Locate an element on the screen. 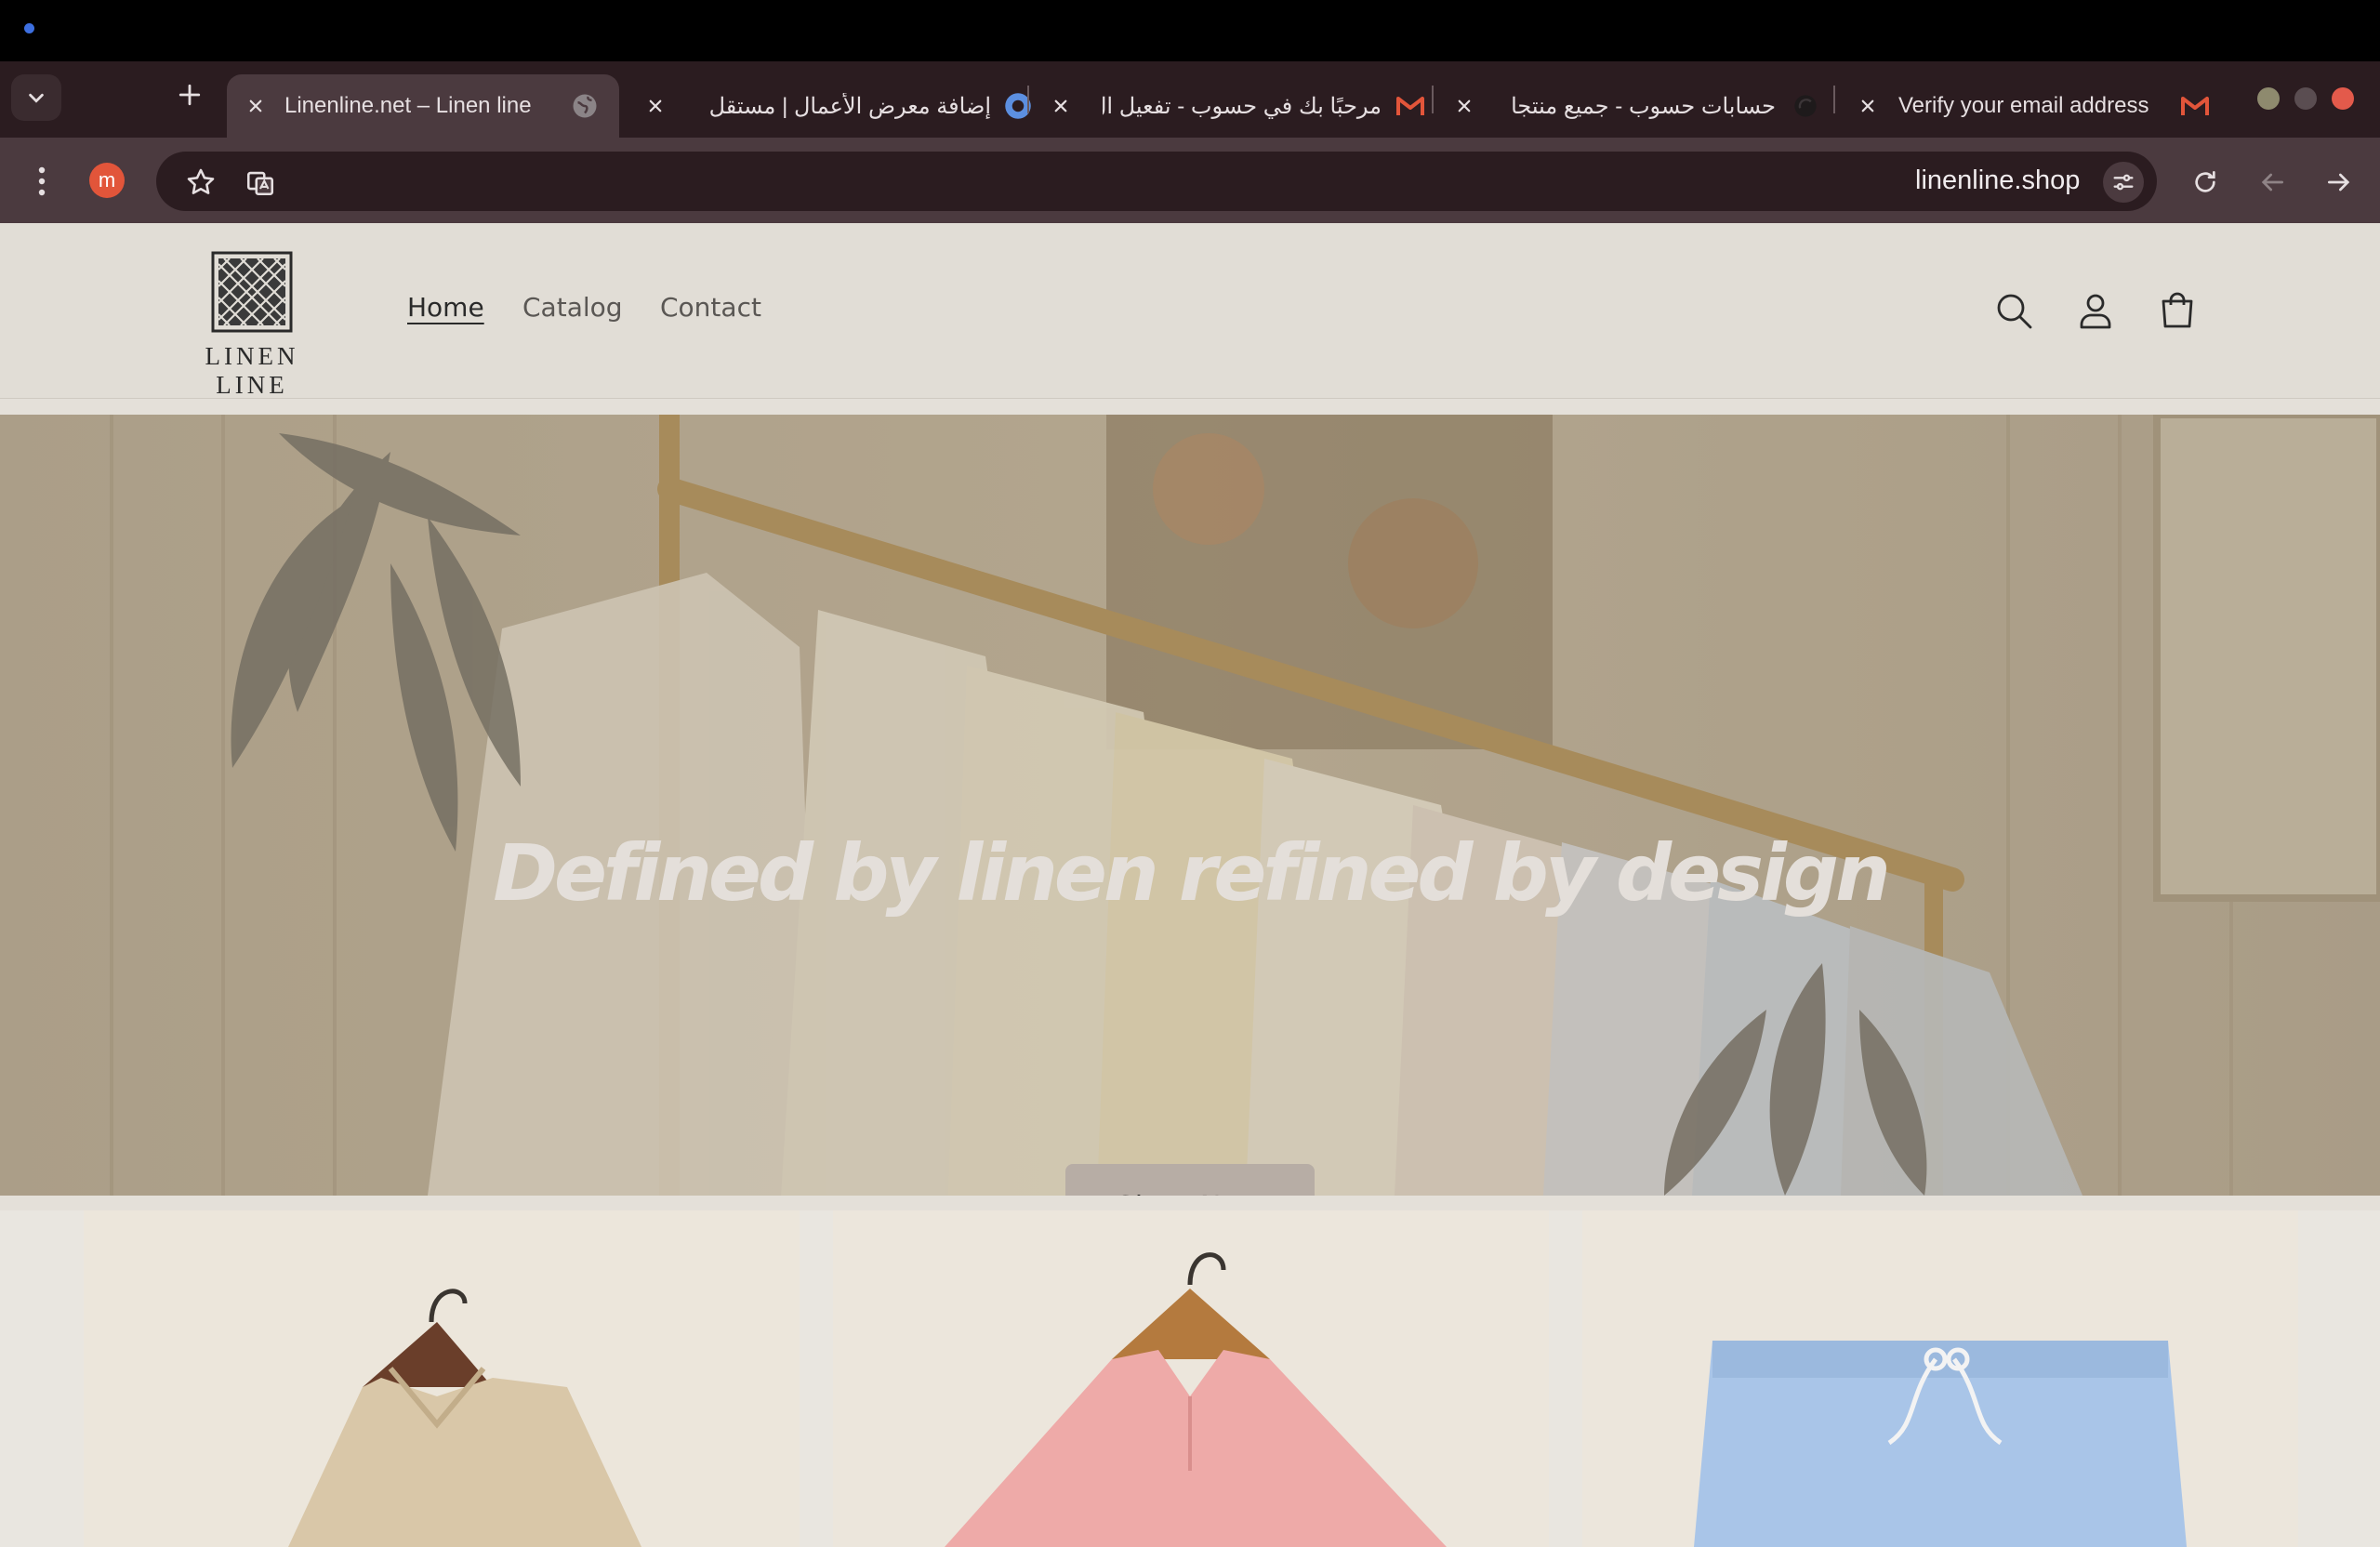 Image resolution: width=2380 pixels, height=1547 pixels. site-logo: LINEN LINE is located at coordinates (251, 325).